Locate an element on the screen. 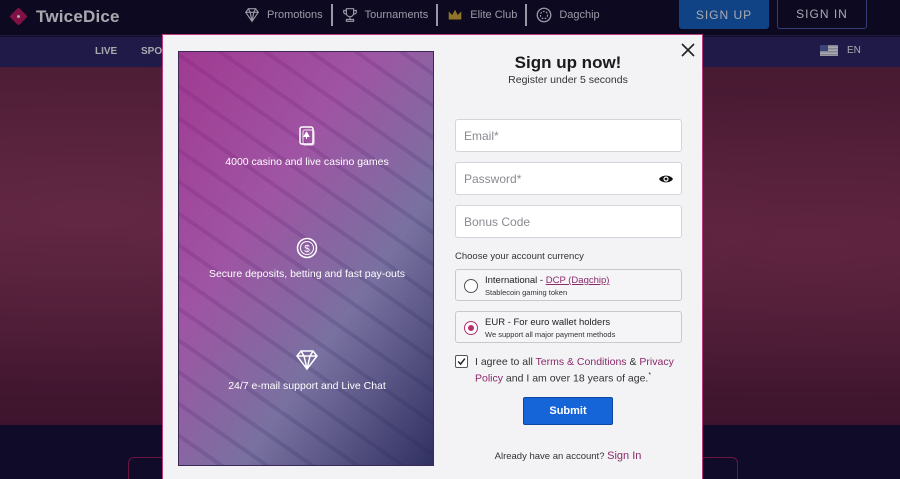 Image resolution: width=900 pixels, height=479 pixels. modal-title: Sign up now! is located at coordinates (568, 62).